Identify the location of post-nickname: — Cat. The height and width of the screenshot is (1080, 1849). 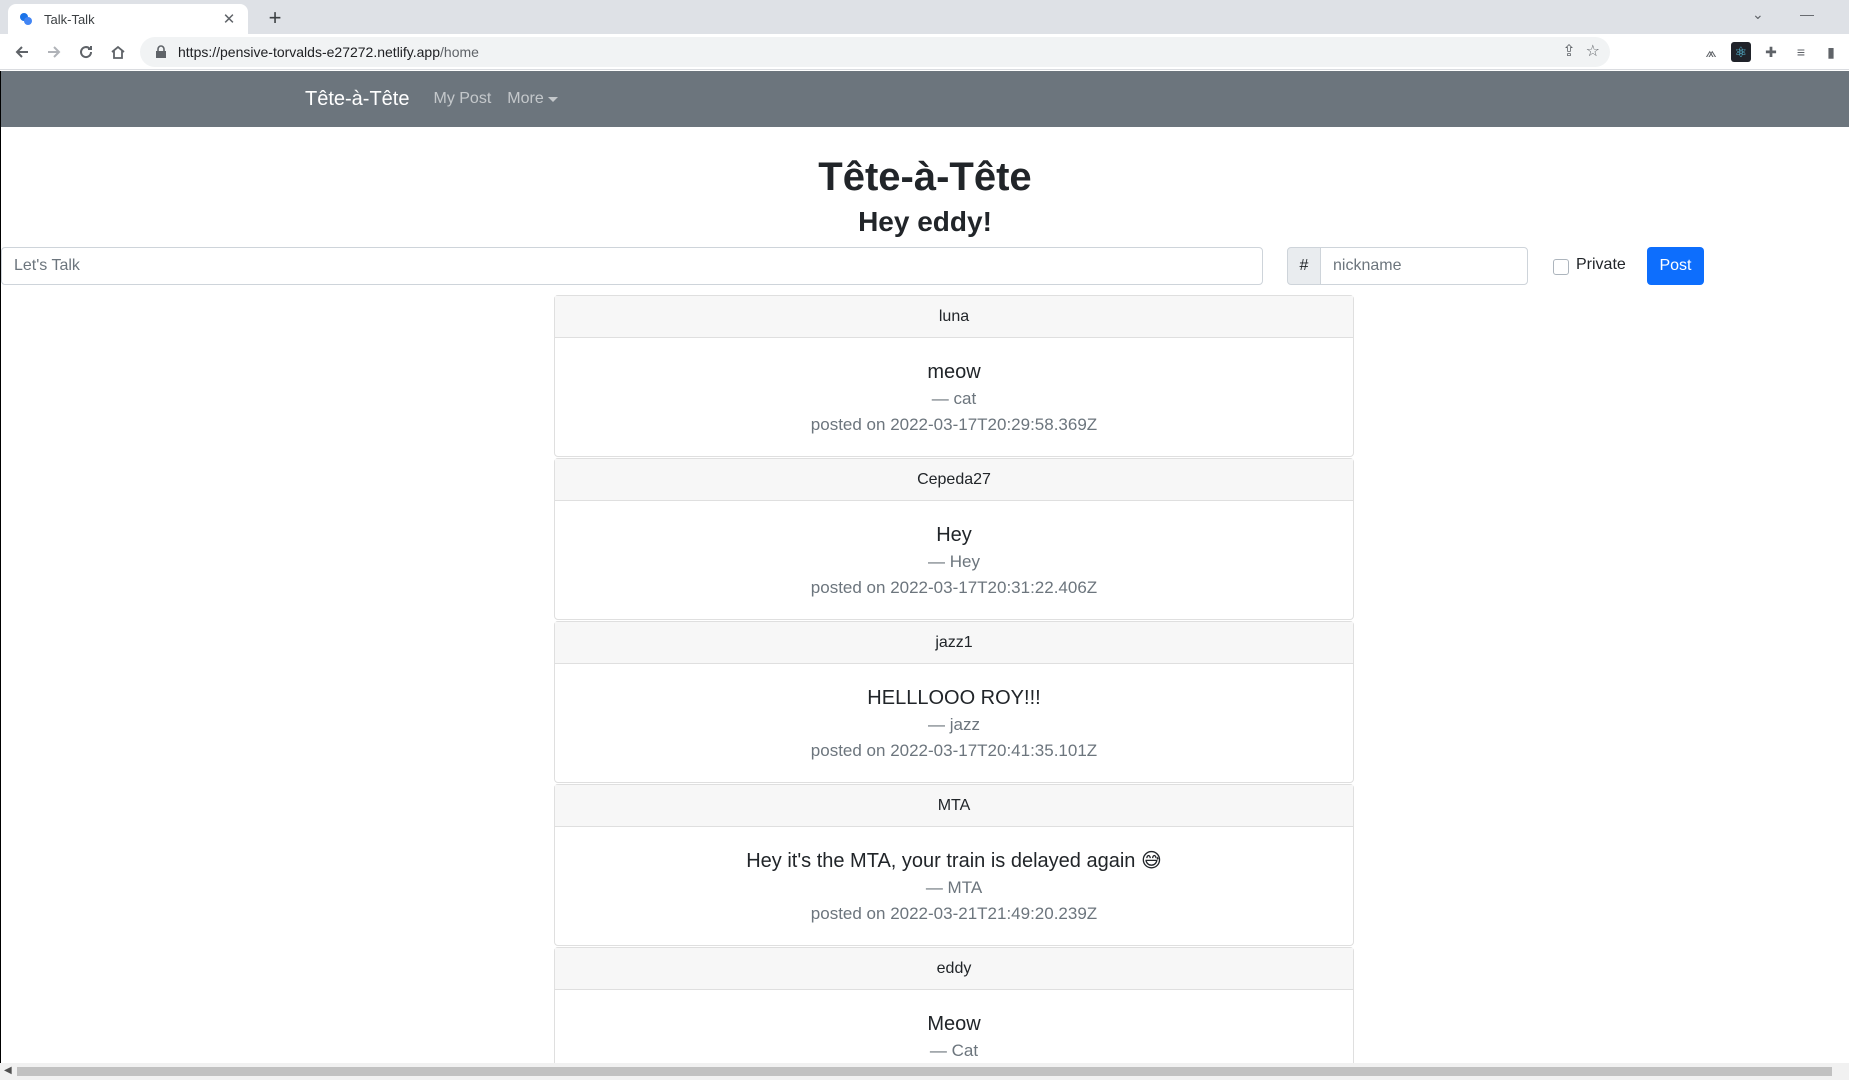
(954, 1050).